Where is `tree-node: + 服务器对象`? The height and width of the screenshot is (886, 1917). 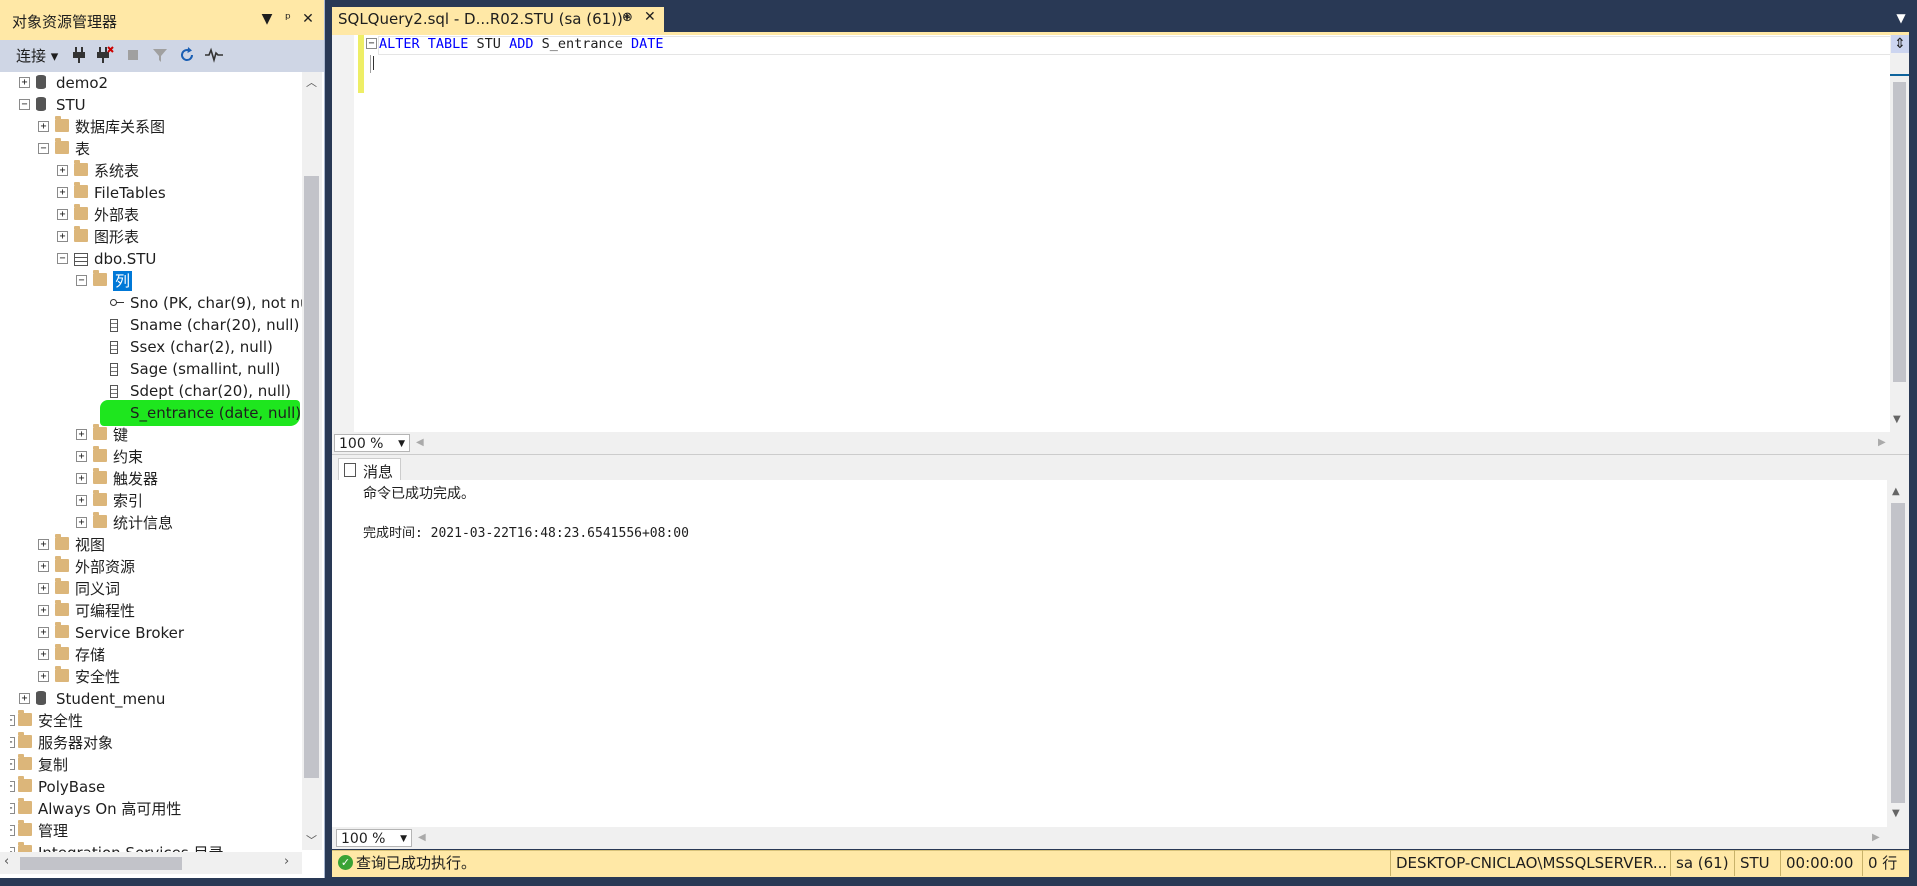
tree-node: + 服务器对象 is located at coordinates (156, 743).